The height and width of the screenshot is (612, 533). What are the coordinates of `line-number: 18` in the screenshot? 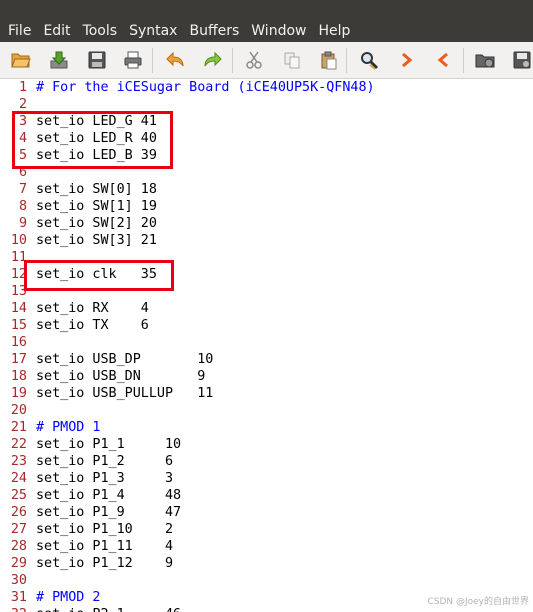 It's located at (18, 376).